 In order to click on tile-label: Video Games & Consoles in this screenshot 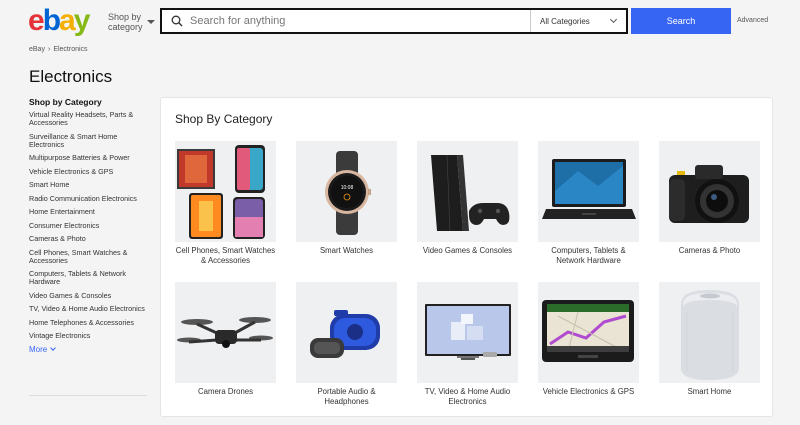, I will do `click(467, 250)`.